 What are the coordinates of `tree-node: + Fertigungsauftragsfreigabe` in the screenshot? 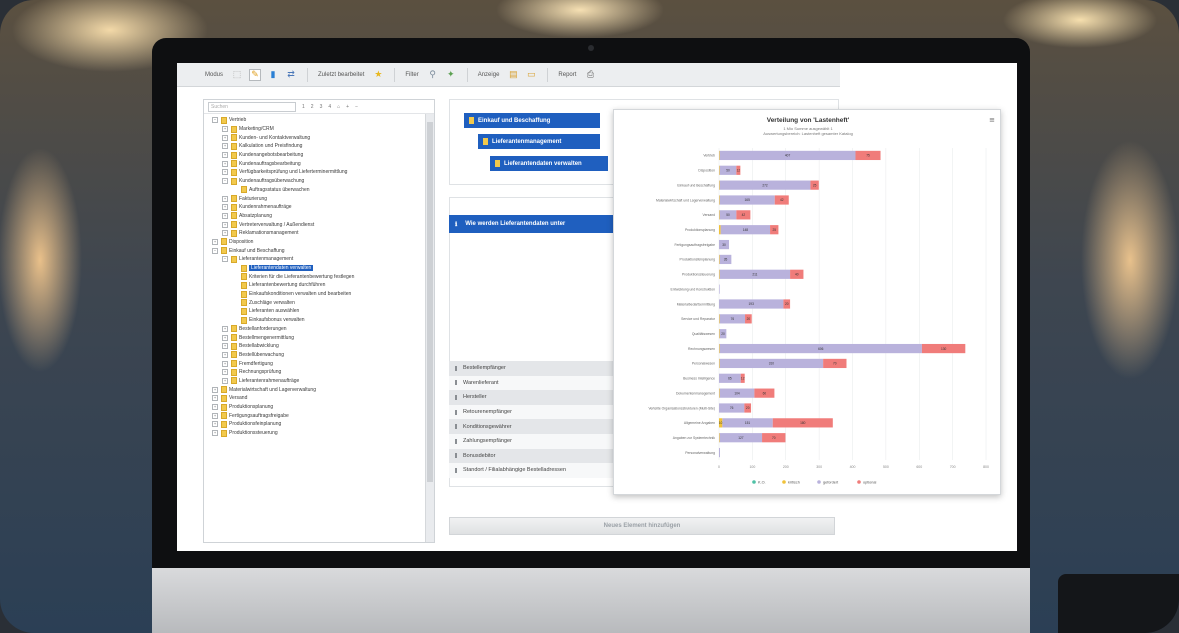 It's located at (319, 415).